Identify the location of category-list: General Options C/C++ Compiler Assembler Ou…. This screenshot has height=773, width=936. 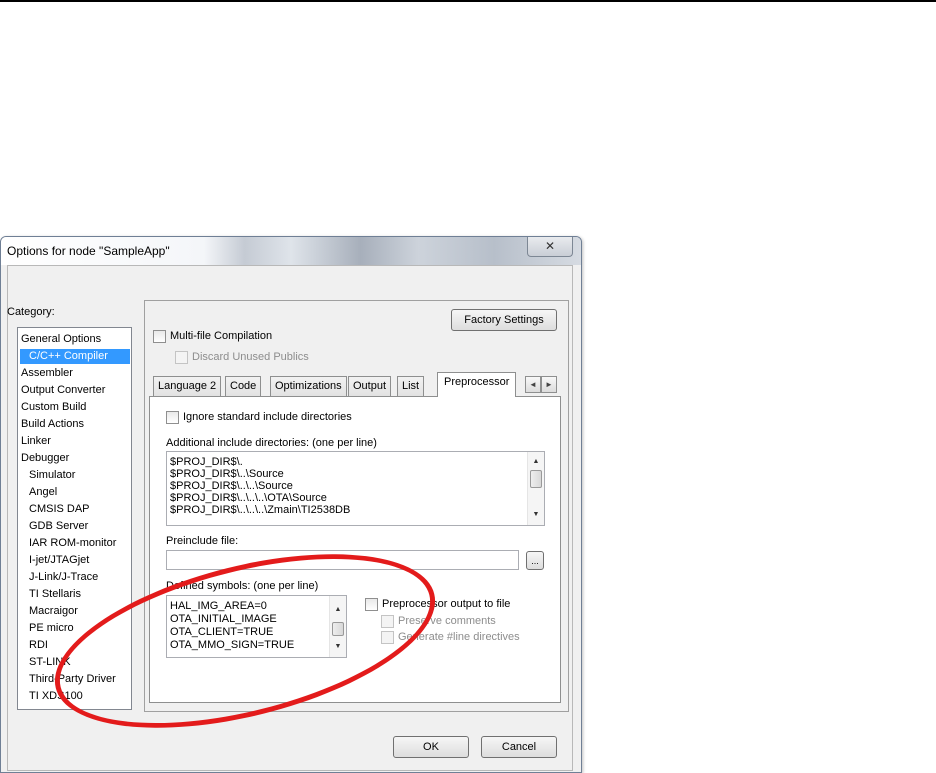
(74, 518).